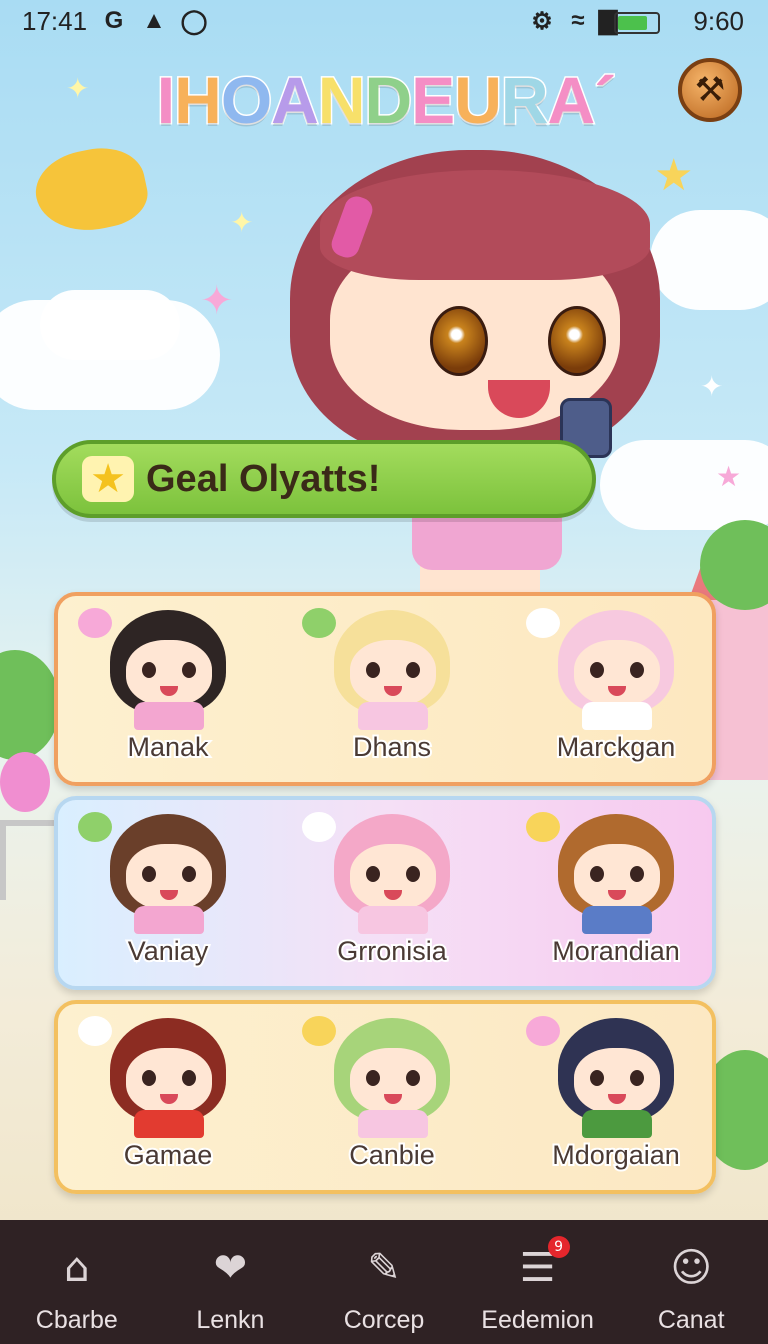  I want to click on character-row-1: Manak Dhans Marckgan, so click(385, 689).